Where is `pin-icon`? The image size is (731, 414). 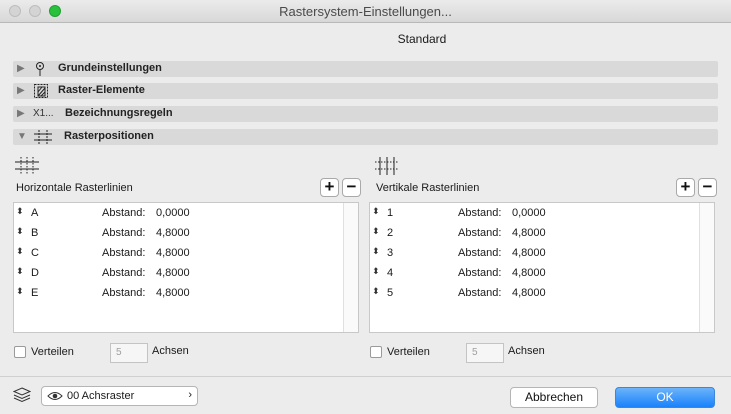
pin-icon is located at coordinates (40, 69).